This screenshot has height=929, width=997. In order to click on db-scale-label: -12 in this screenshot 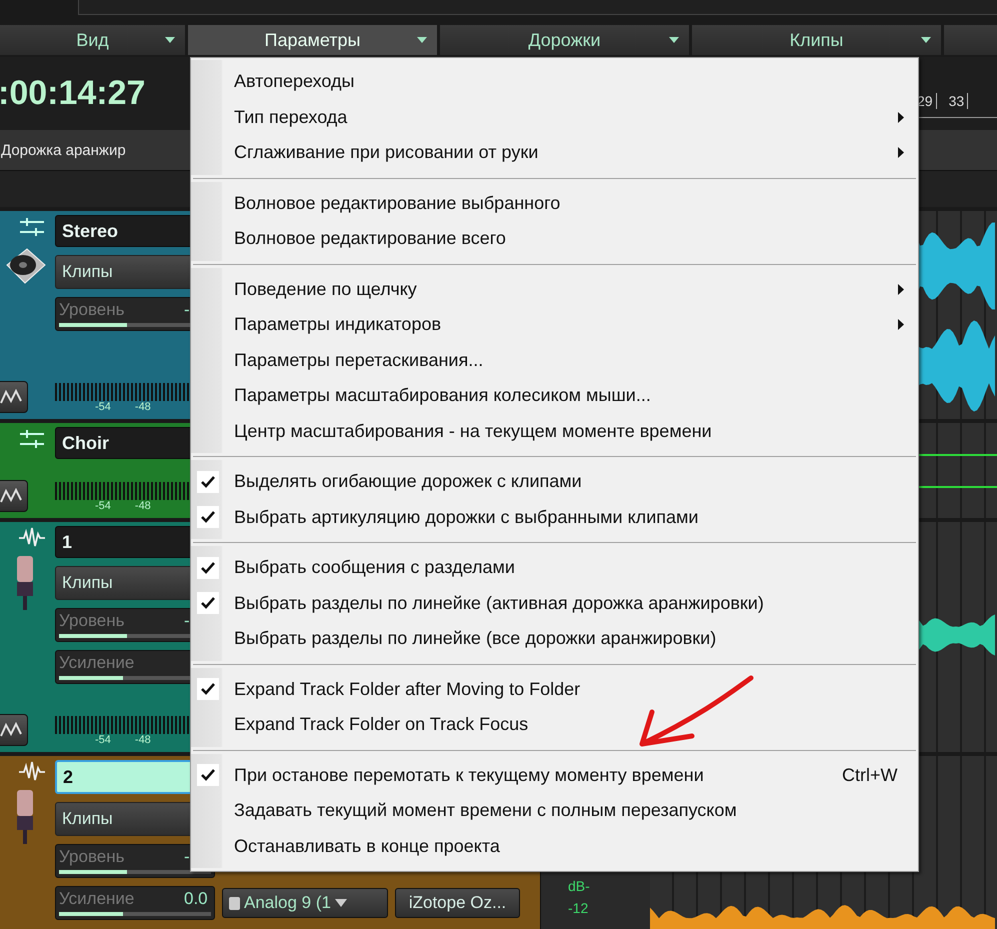, I will do `click(579, 908)`.